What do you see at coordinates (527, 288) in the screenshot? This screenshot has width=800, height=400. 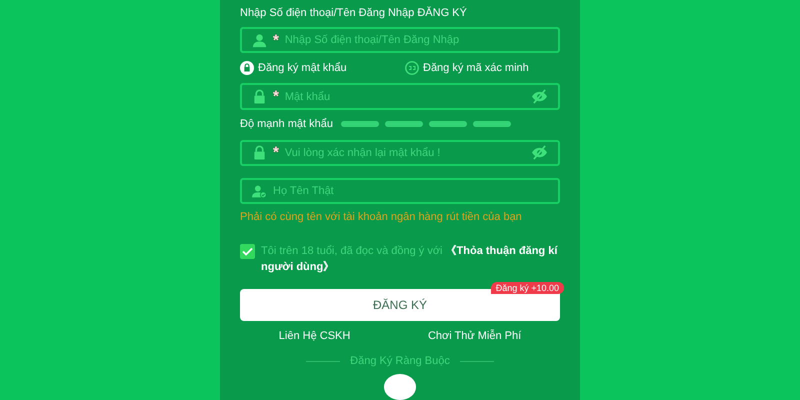 I see `bonus-badge: Đăng ký +10.00` at bounding box center [527, 288].